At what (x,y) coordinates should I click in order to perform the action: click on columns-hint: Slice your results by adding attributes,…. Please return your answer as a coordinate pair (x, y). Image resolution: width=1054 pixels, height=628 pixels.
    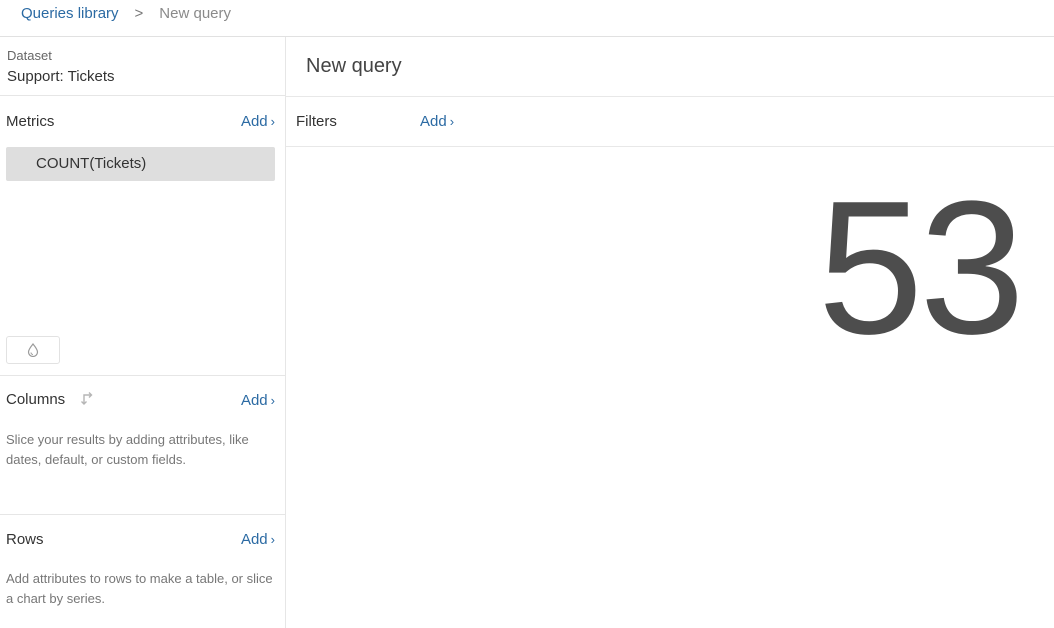
    Looking at the image, I should click on (127, 449).